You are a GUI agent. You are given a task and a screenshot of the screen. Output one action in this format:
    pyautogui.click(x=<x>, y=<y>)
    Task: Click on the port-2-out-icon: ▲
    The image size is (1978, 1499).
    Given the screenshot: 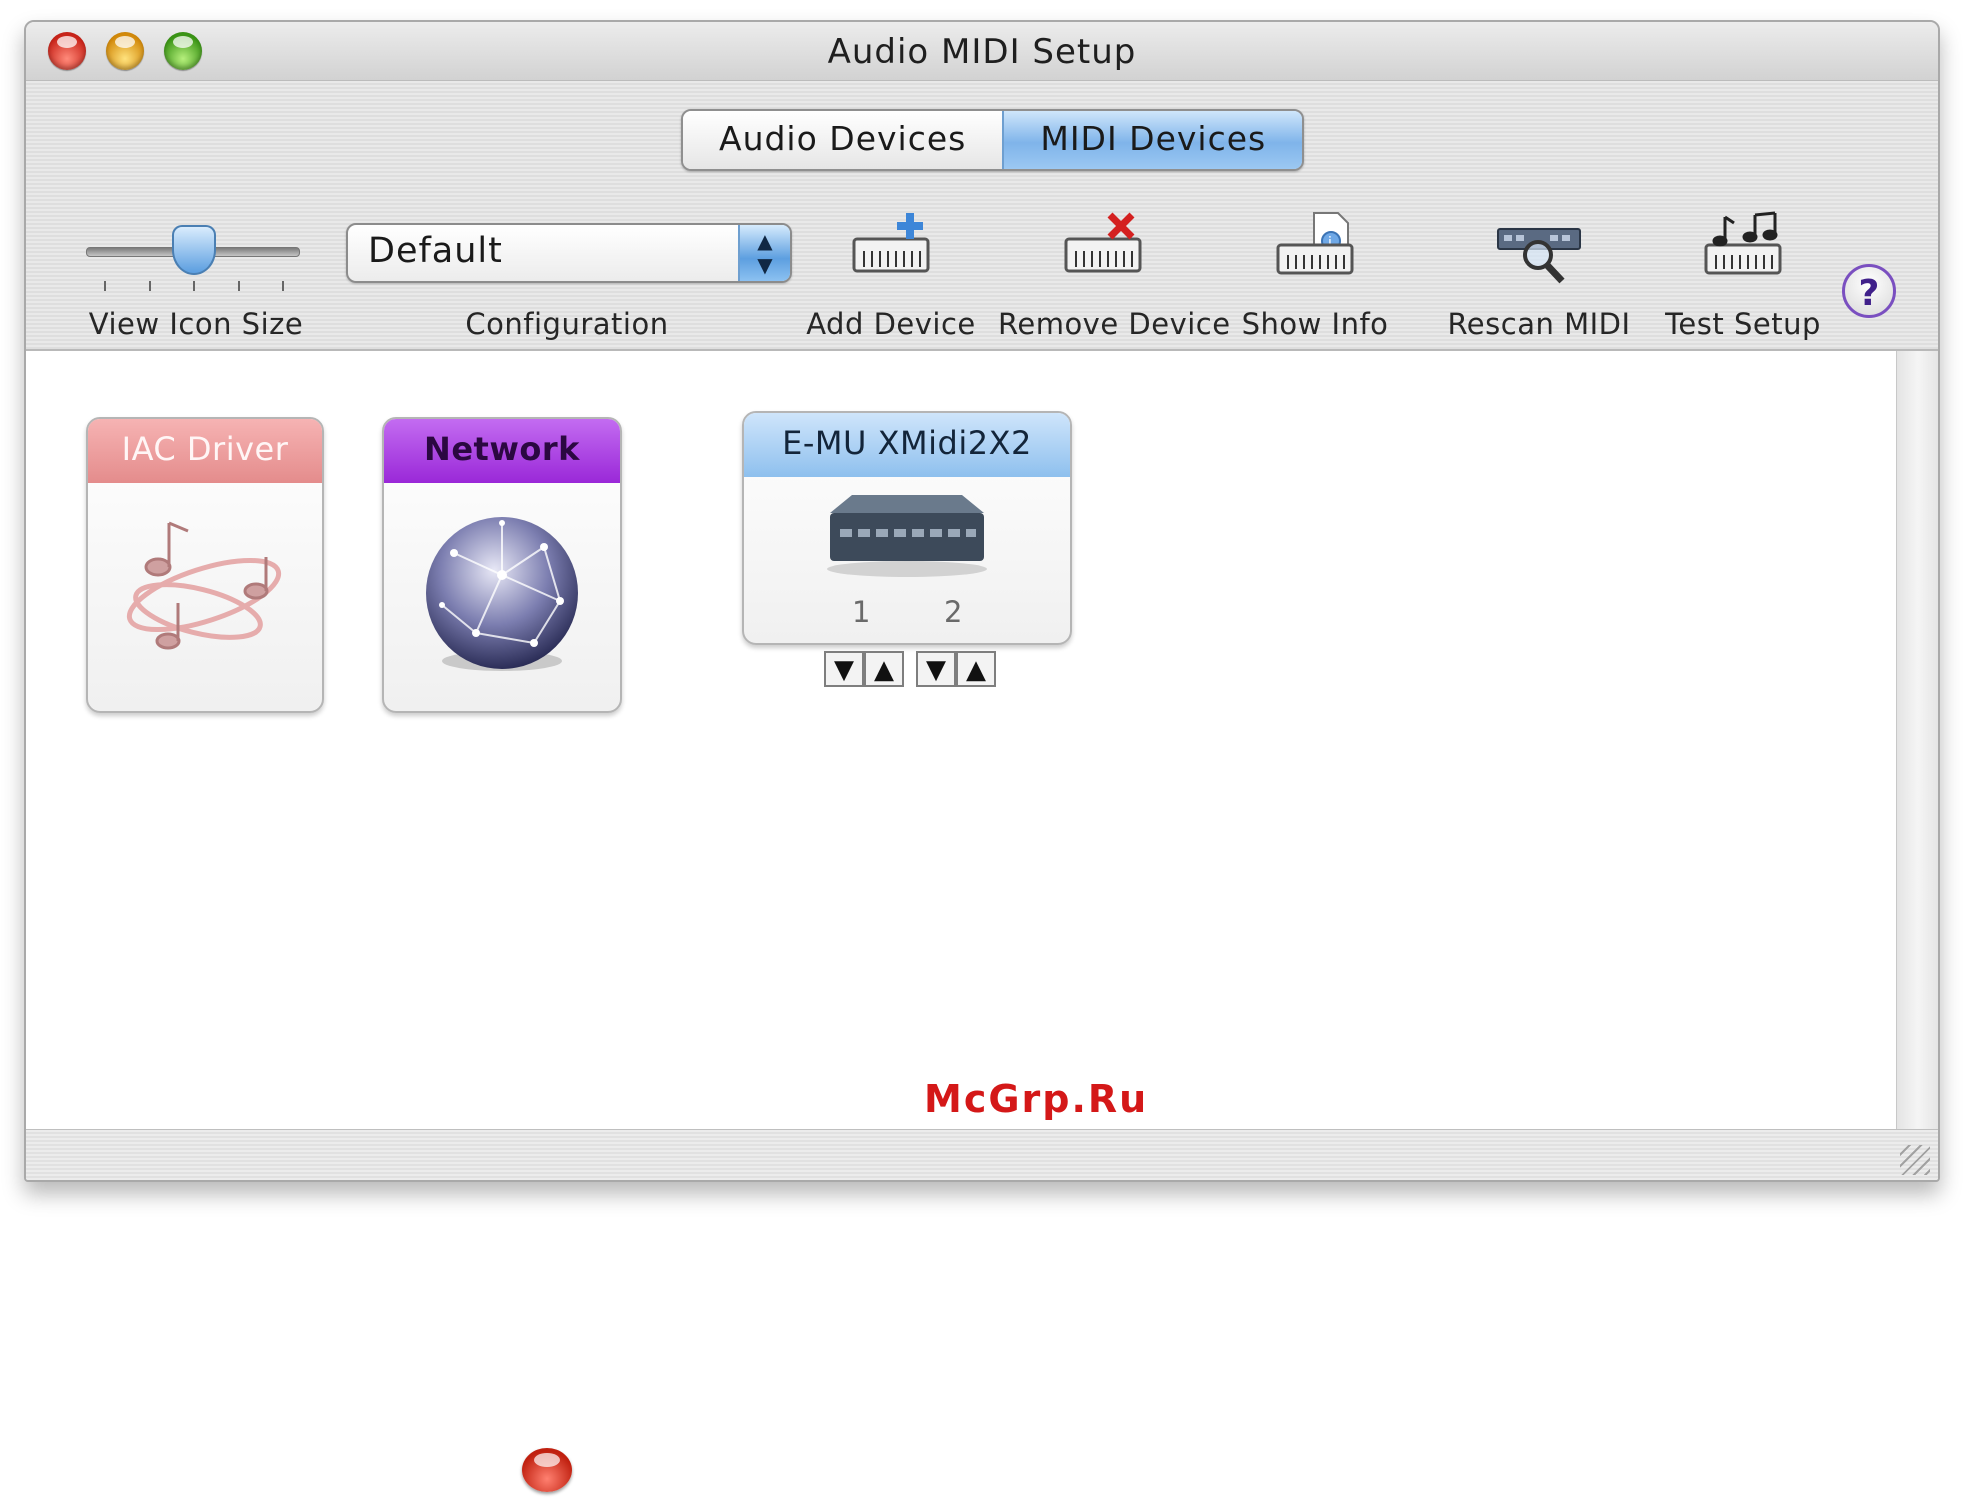 What is the action you would take?
    pyautogui.click(x=976, y=669)
    